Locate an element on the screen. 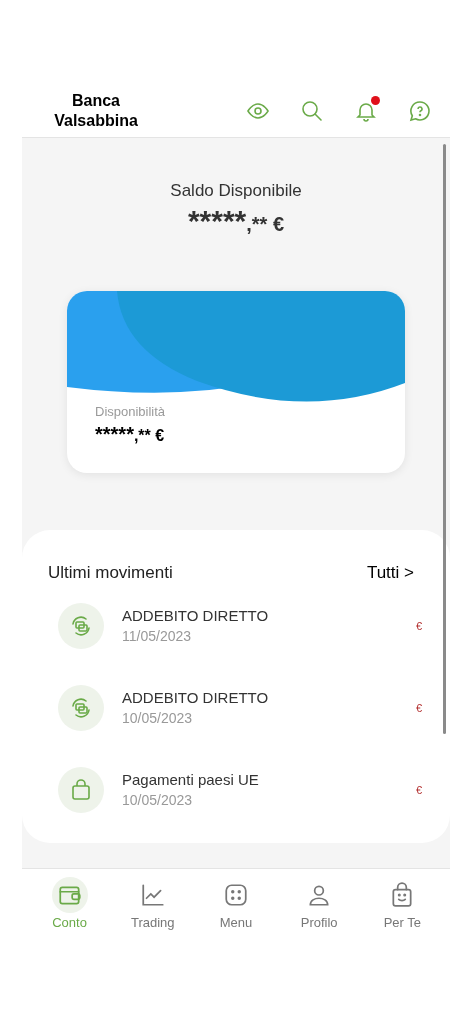 This screenshot has height=1024, width=473. movement-row: Pagamenti paesi UE 10/05/2023 € is located at coordinates (241, 790).